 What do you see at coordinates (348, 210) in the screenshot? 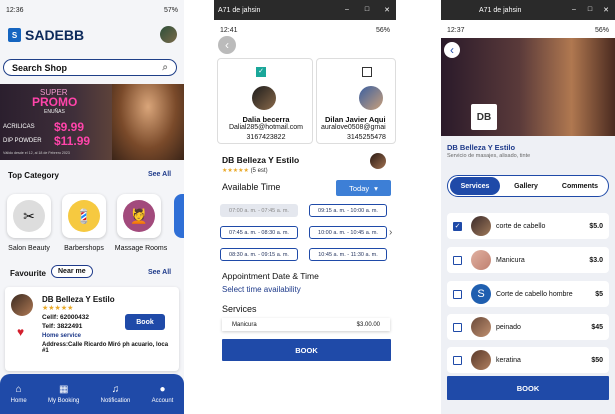
I see `time-slot: 09:15 a. m. - 10:00 a. m.` at bounding box center [348, 210].